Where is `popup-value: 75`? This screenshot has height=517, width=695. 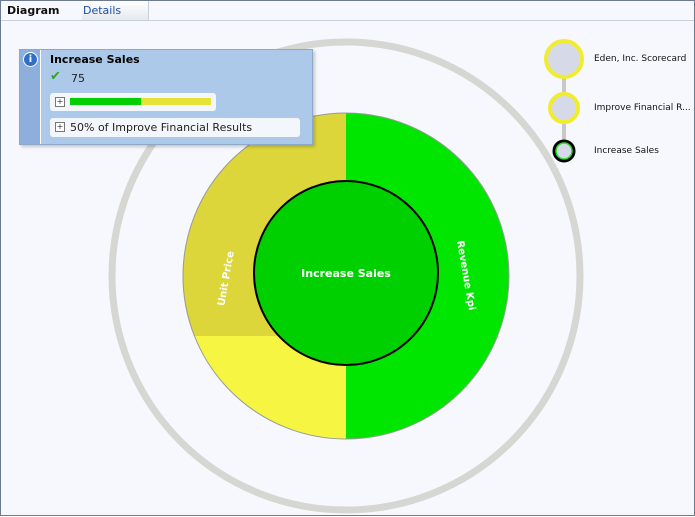
popup-value: 75 is located at coordinates (78, 78).